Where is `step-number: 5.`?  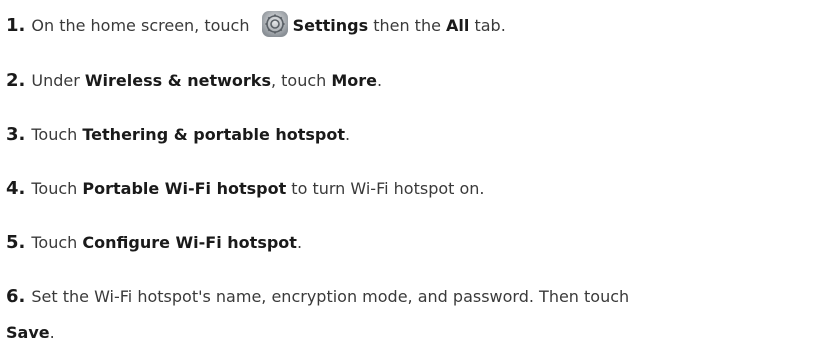
step-number: 5. is located at coordinates (16, 242).